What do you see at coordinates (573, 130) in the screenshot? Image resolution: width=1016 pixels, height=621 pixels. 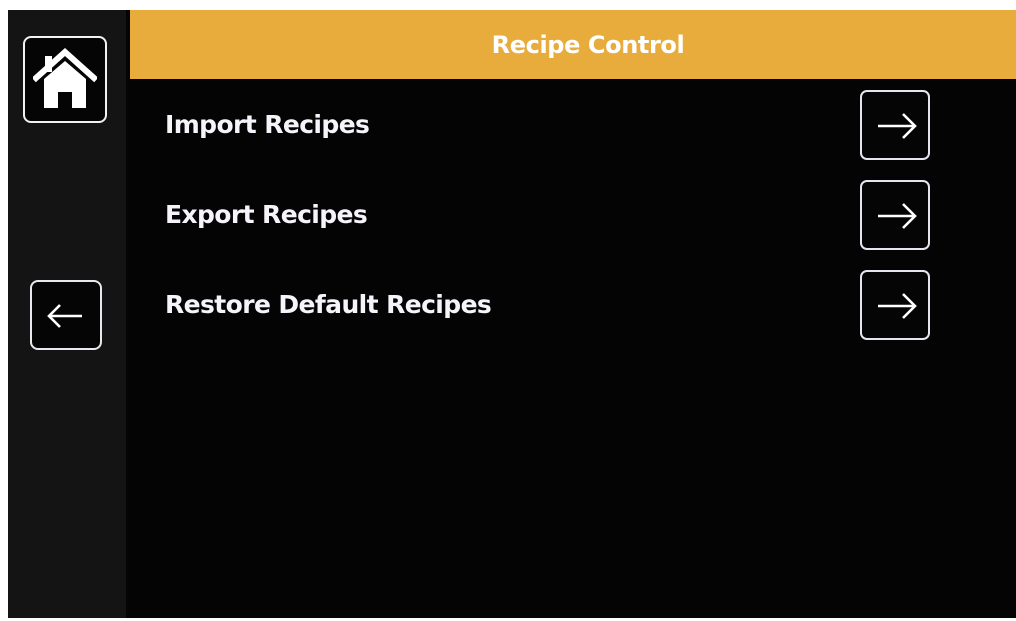 I see `menu-item-import-recipes: Import Recipes` at bounding box center [573, 130].